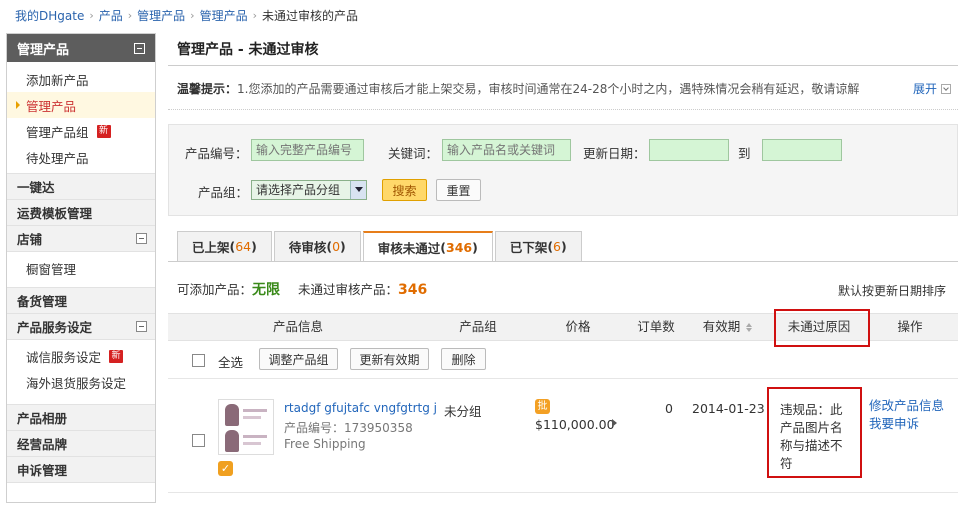  Describe the element at coordinates (198, 360) in the screenshot. I see `select-all-checkbox` at that location.